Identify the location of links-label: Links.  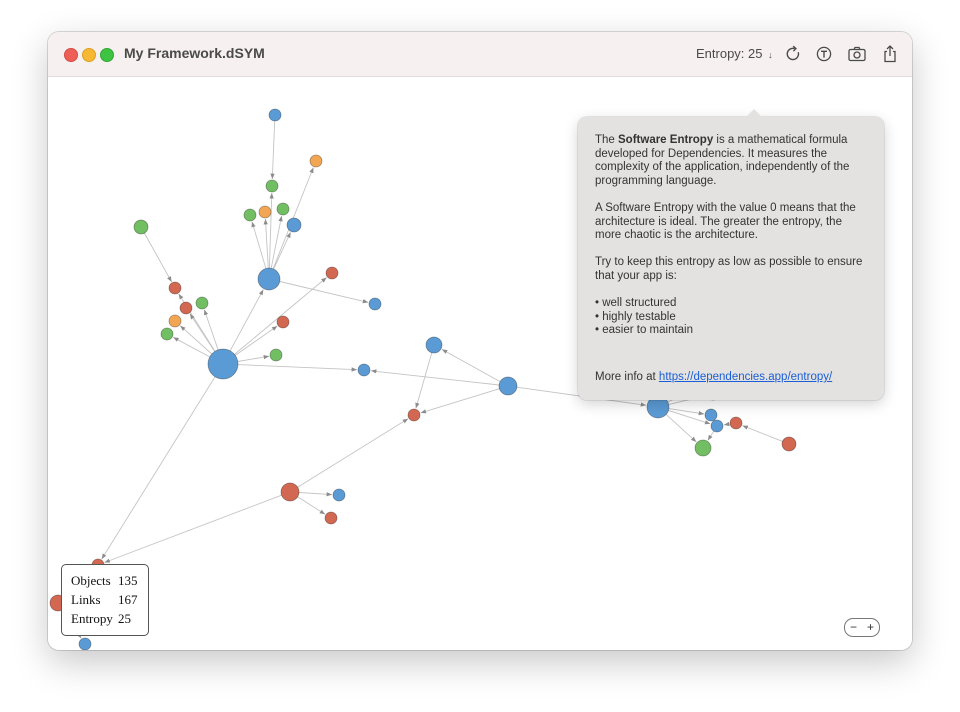
(86, 599).